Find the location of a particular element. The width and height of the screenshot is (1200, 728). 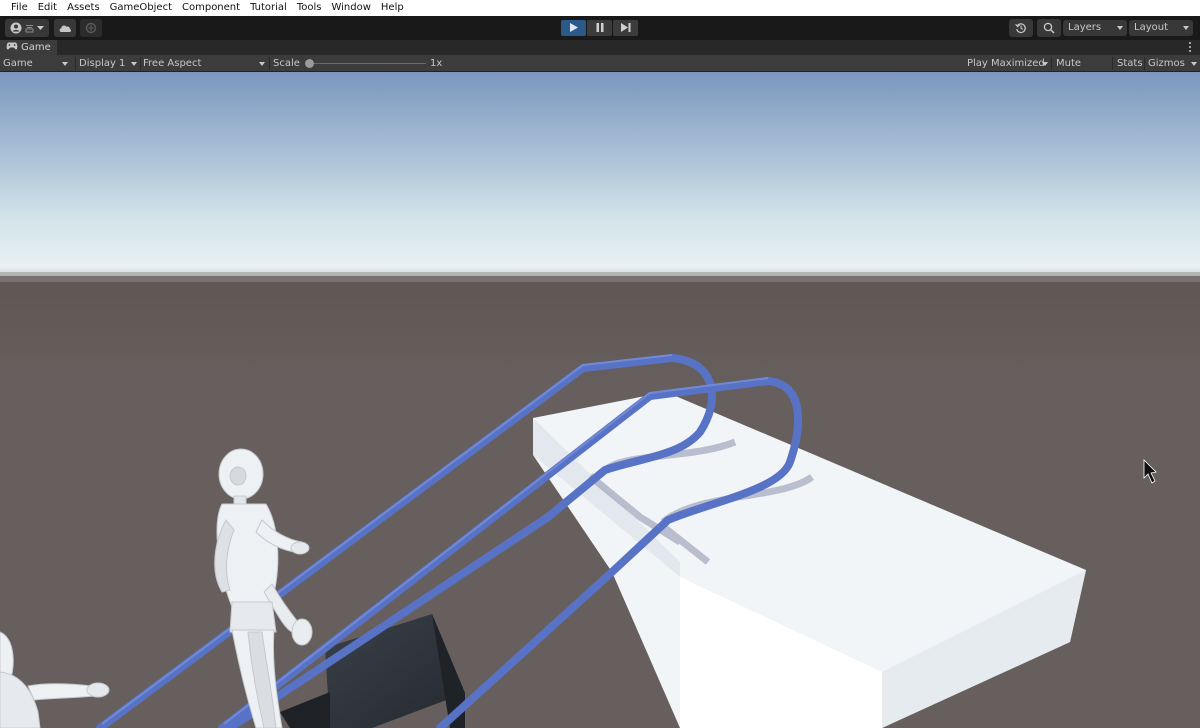

account-button is located at coordinates (27, 28).